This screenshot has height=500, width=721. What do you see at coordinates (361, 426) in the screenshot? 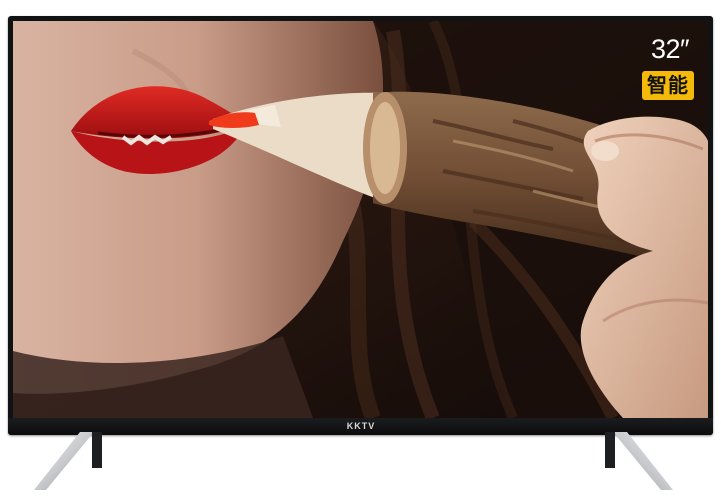
I see `brand-logo: KKTV` at bounding box center [361, 426].